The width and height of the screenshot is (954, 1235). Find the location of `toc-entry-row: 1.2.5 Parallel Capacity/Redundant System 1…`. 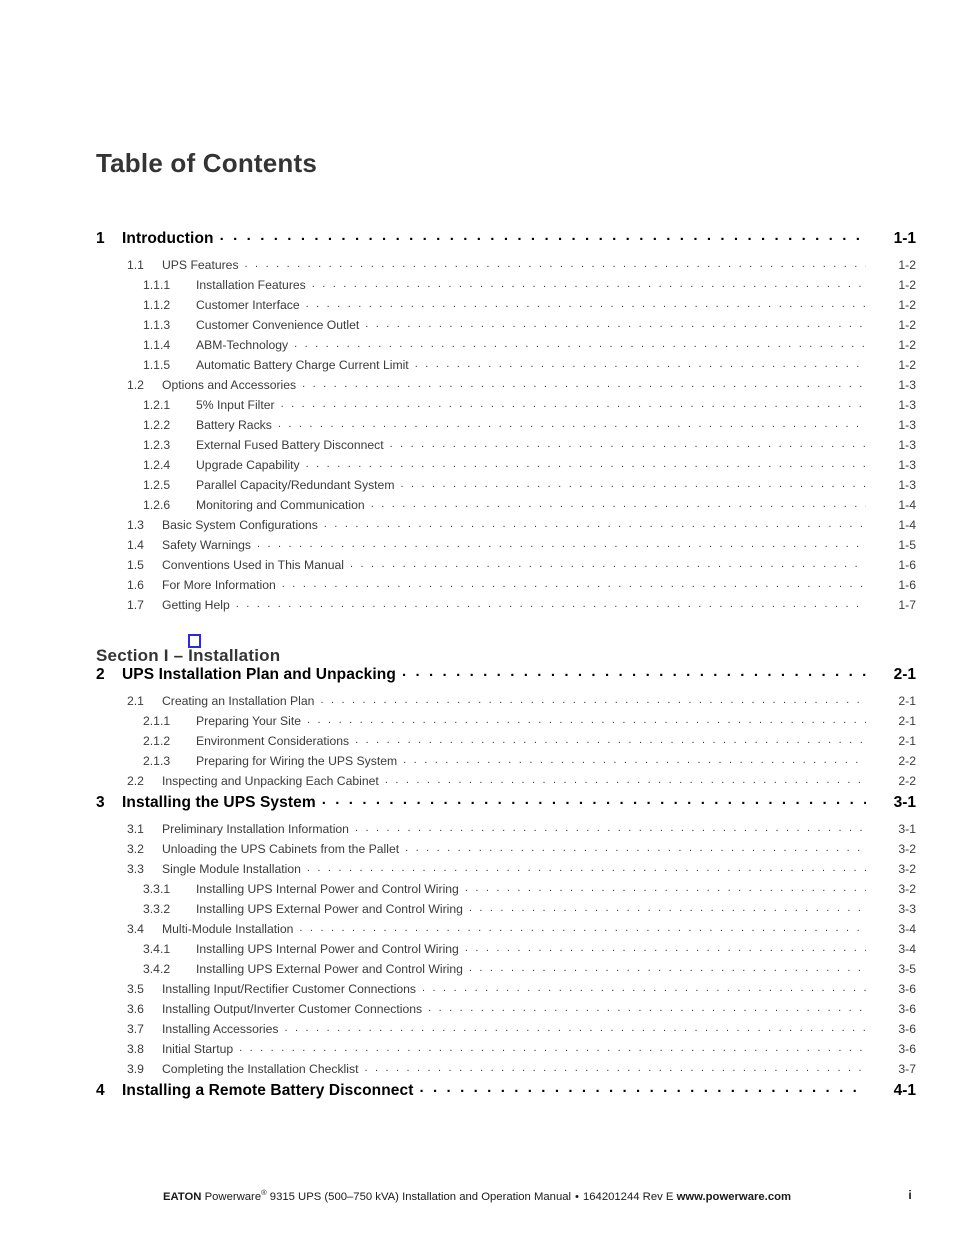

toc-entry-row: 1.2.5 Parallel Capacity/Redundant System 1… is located at coordinates (506, 488).